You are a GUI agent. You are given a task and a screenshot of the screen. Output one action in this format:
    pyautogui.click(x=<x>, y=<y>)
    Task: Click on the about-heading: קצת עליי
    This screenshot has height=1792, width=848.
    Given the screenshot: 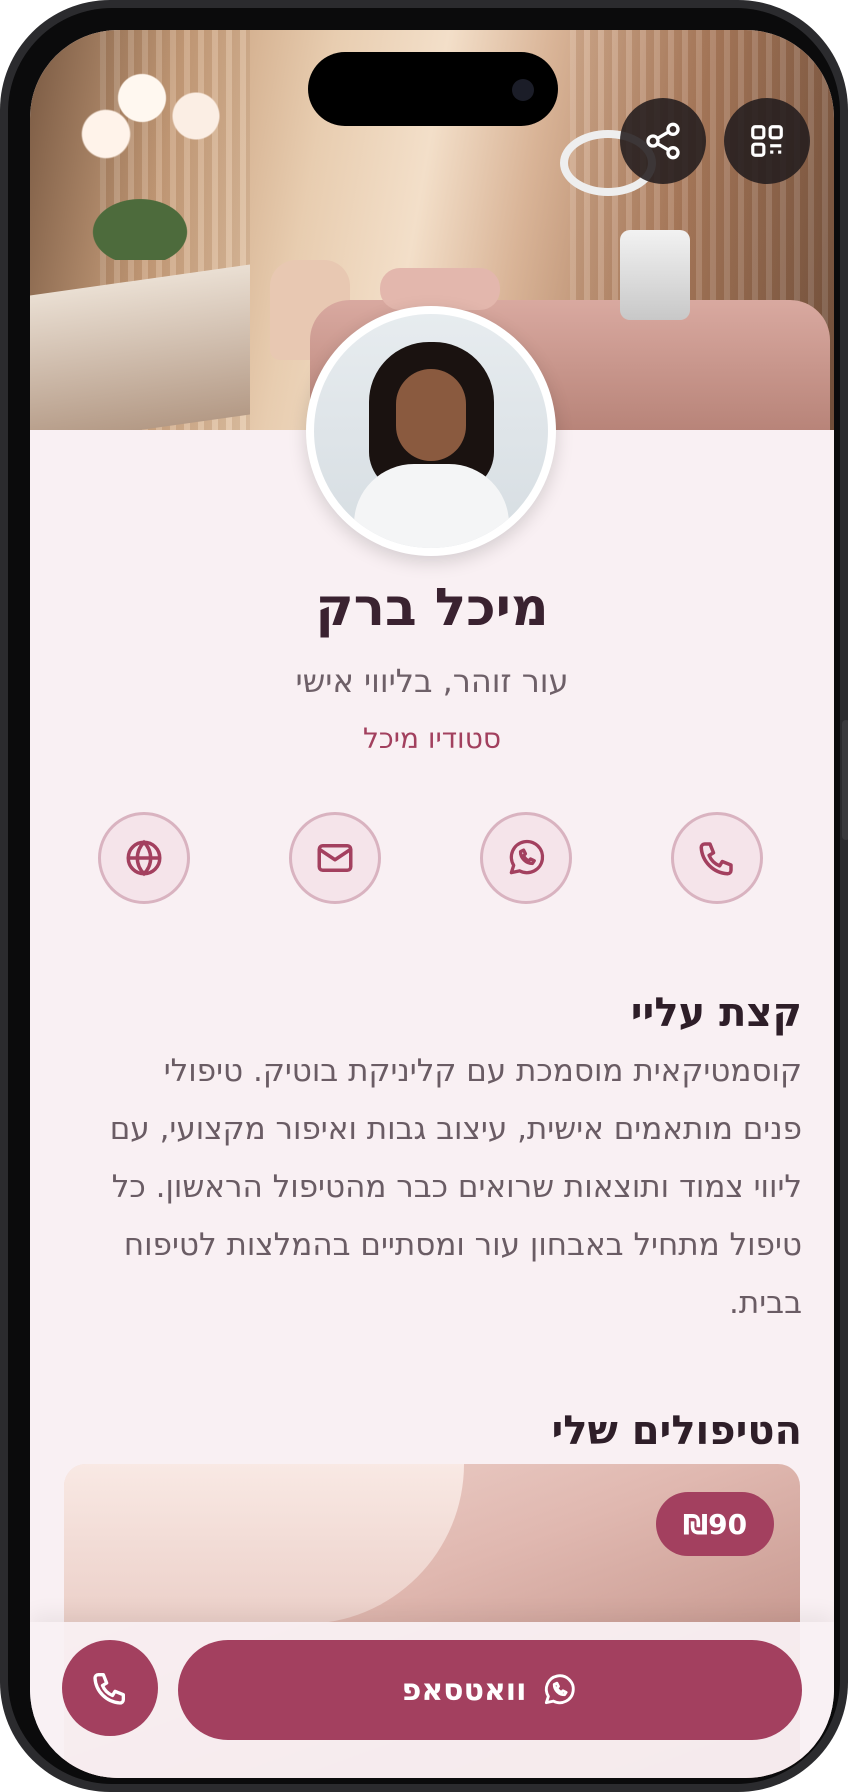 What is the action you would take?
    pyautogui.click(x=716, y=1013)
    